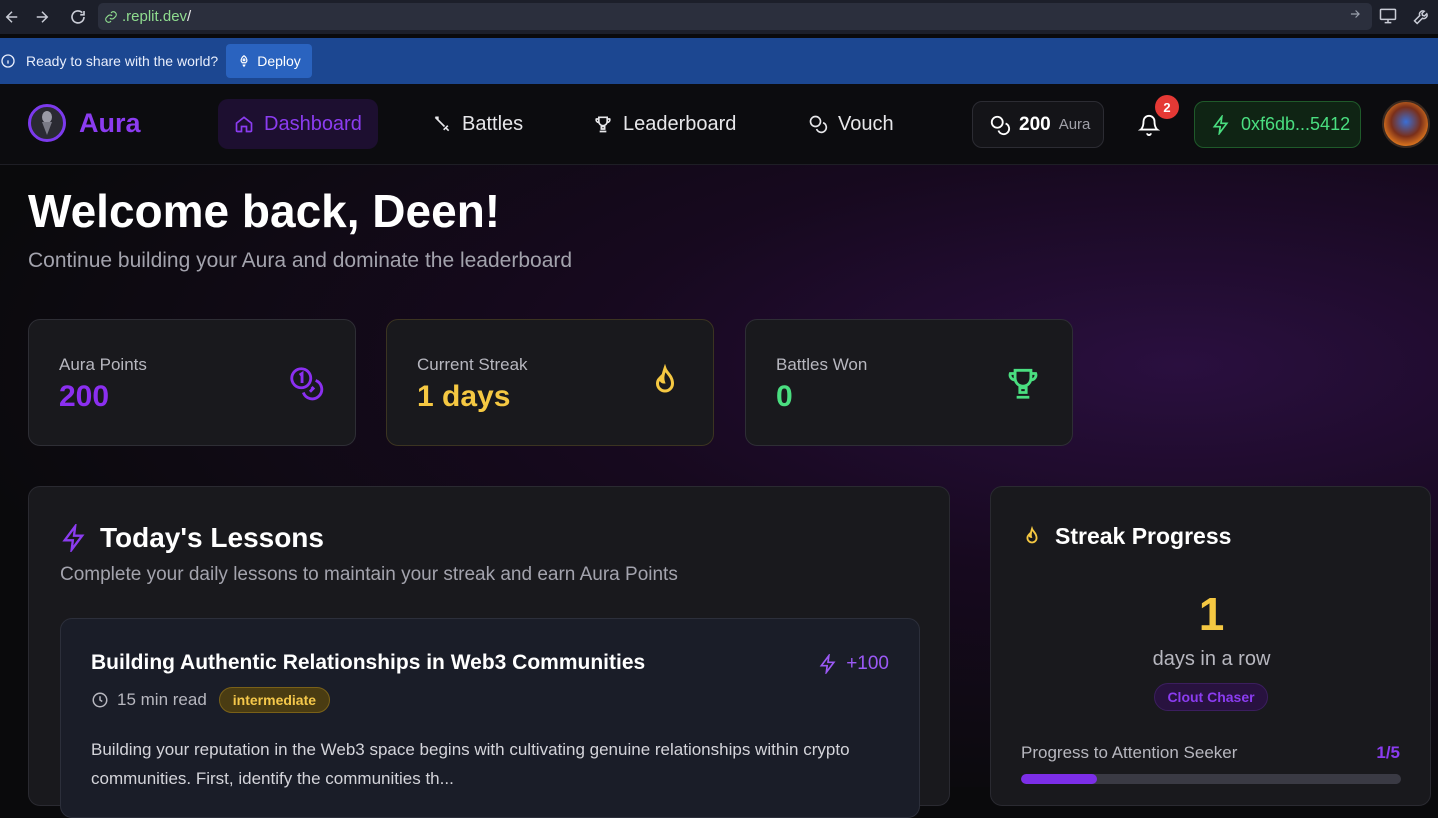 The image size is (1438, 818). Describe the element at coordinates (1211, 779) in the screenshot. I see `progress-bar` at that location.